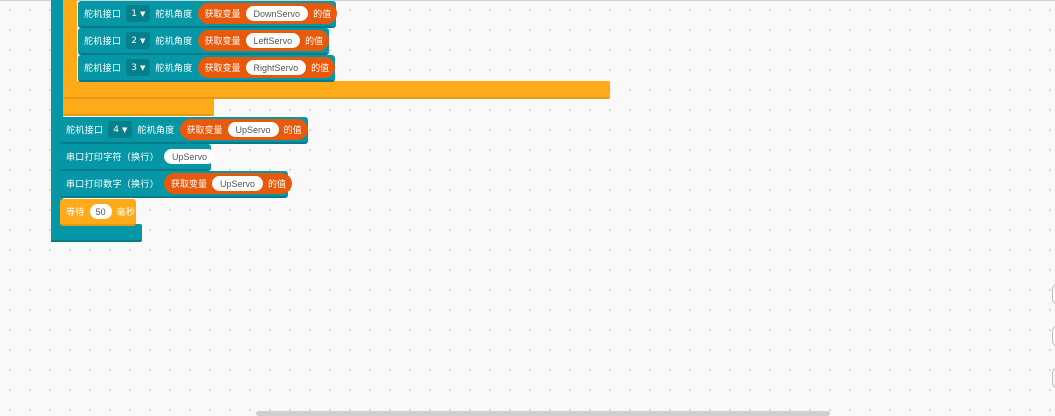 Image resolution: width=1055 pixels, height=416 pixels. What do you see at coordinates (138, 40) in the screenshot?
I see `servo-port-dropdown-2: 2 ▼` at bounding box center [138, 40].